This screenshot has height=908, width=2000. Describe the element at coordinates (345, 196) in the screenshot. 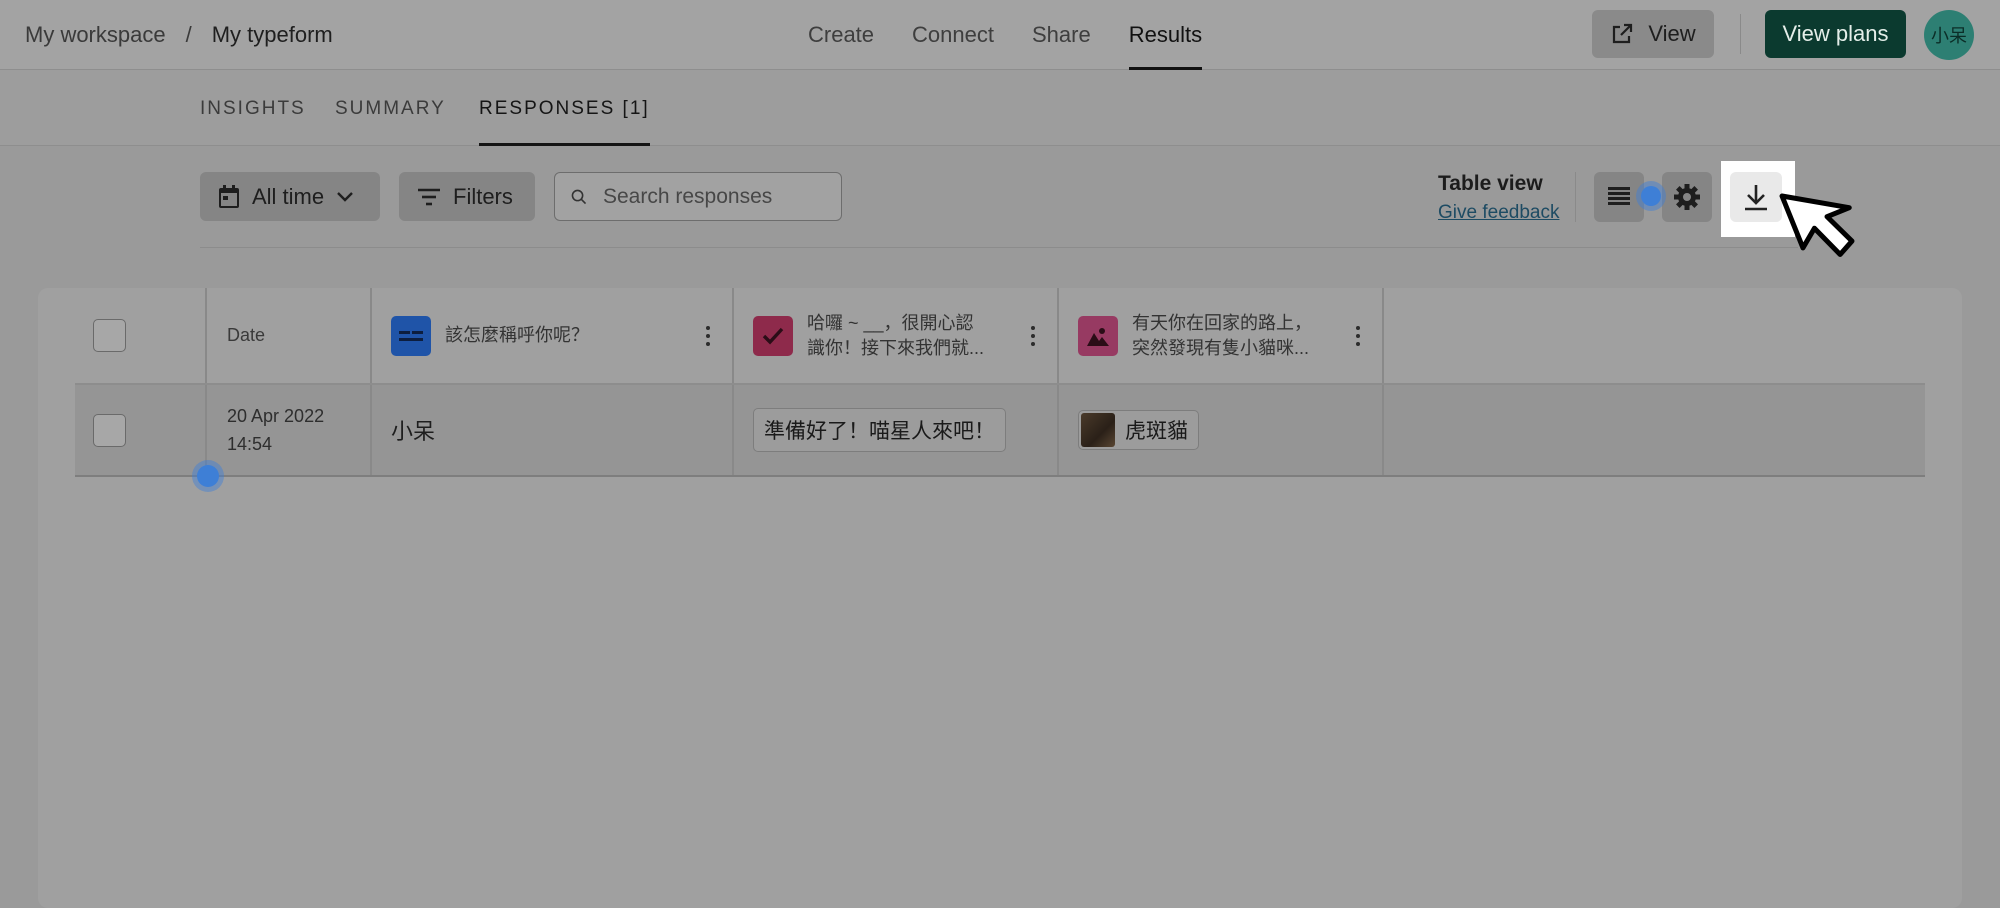

I see `chevron-down-icon` at that location.